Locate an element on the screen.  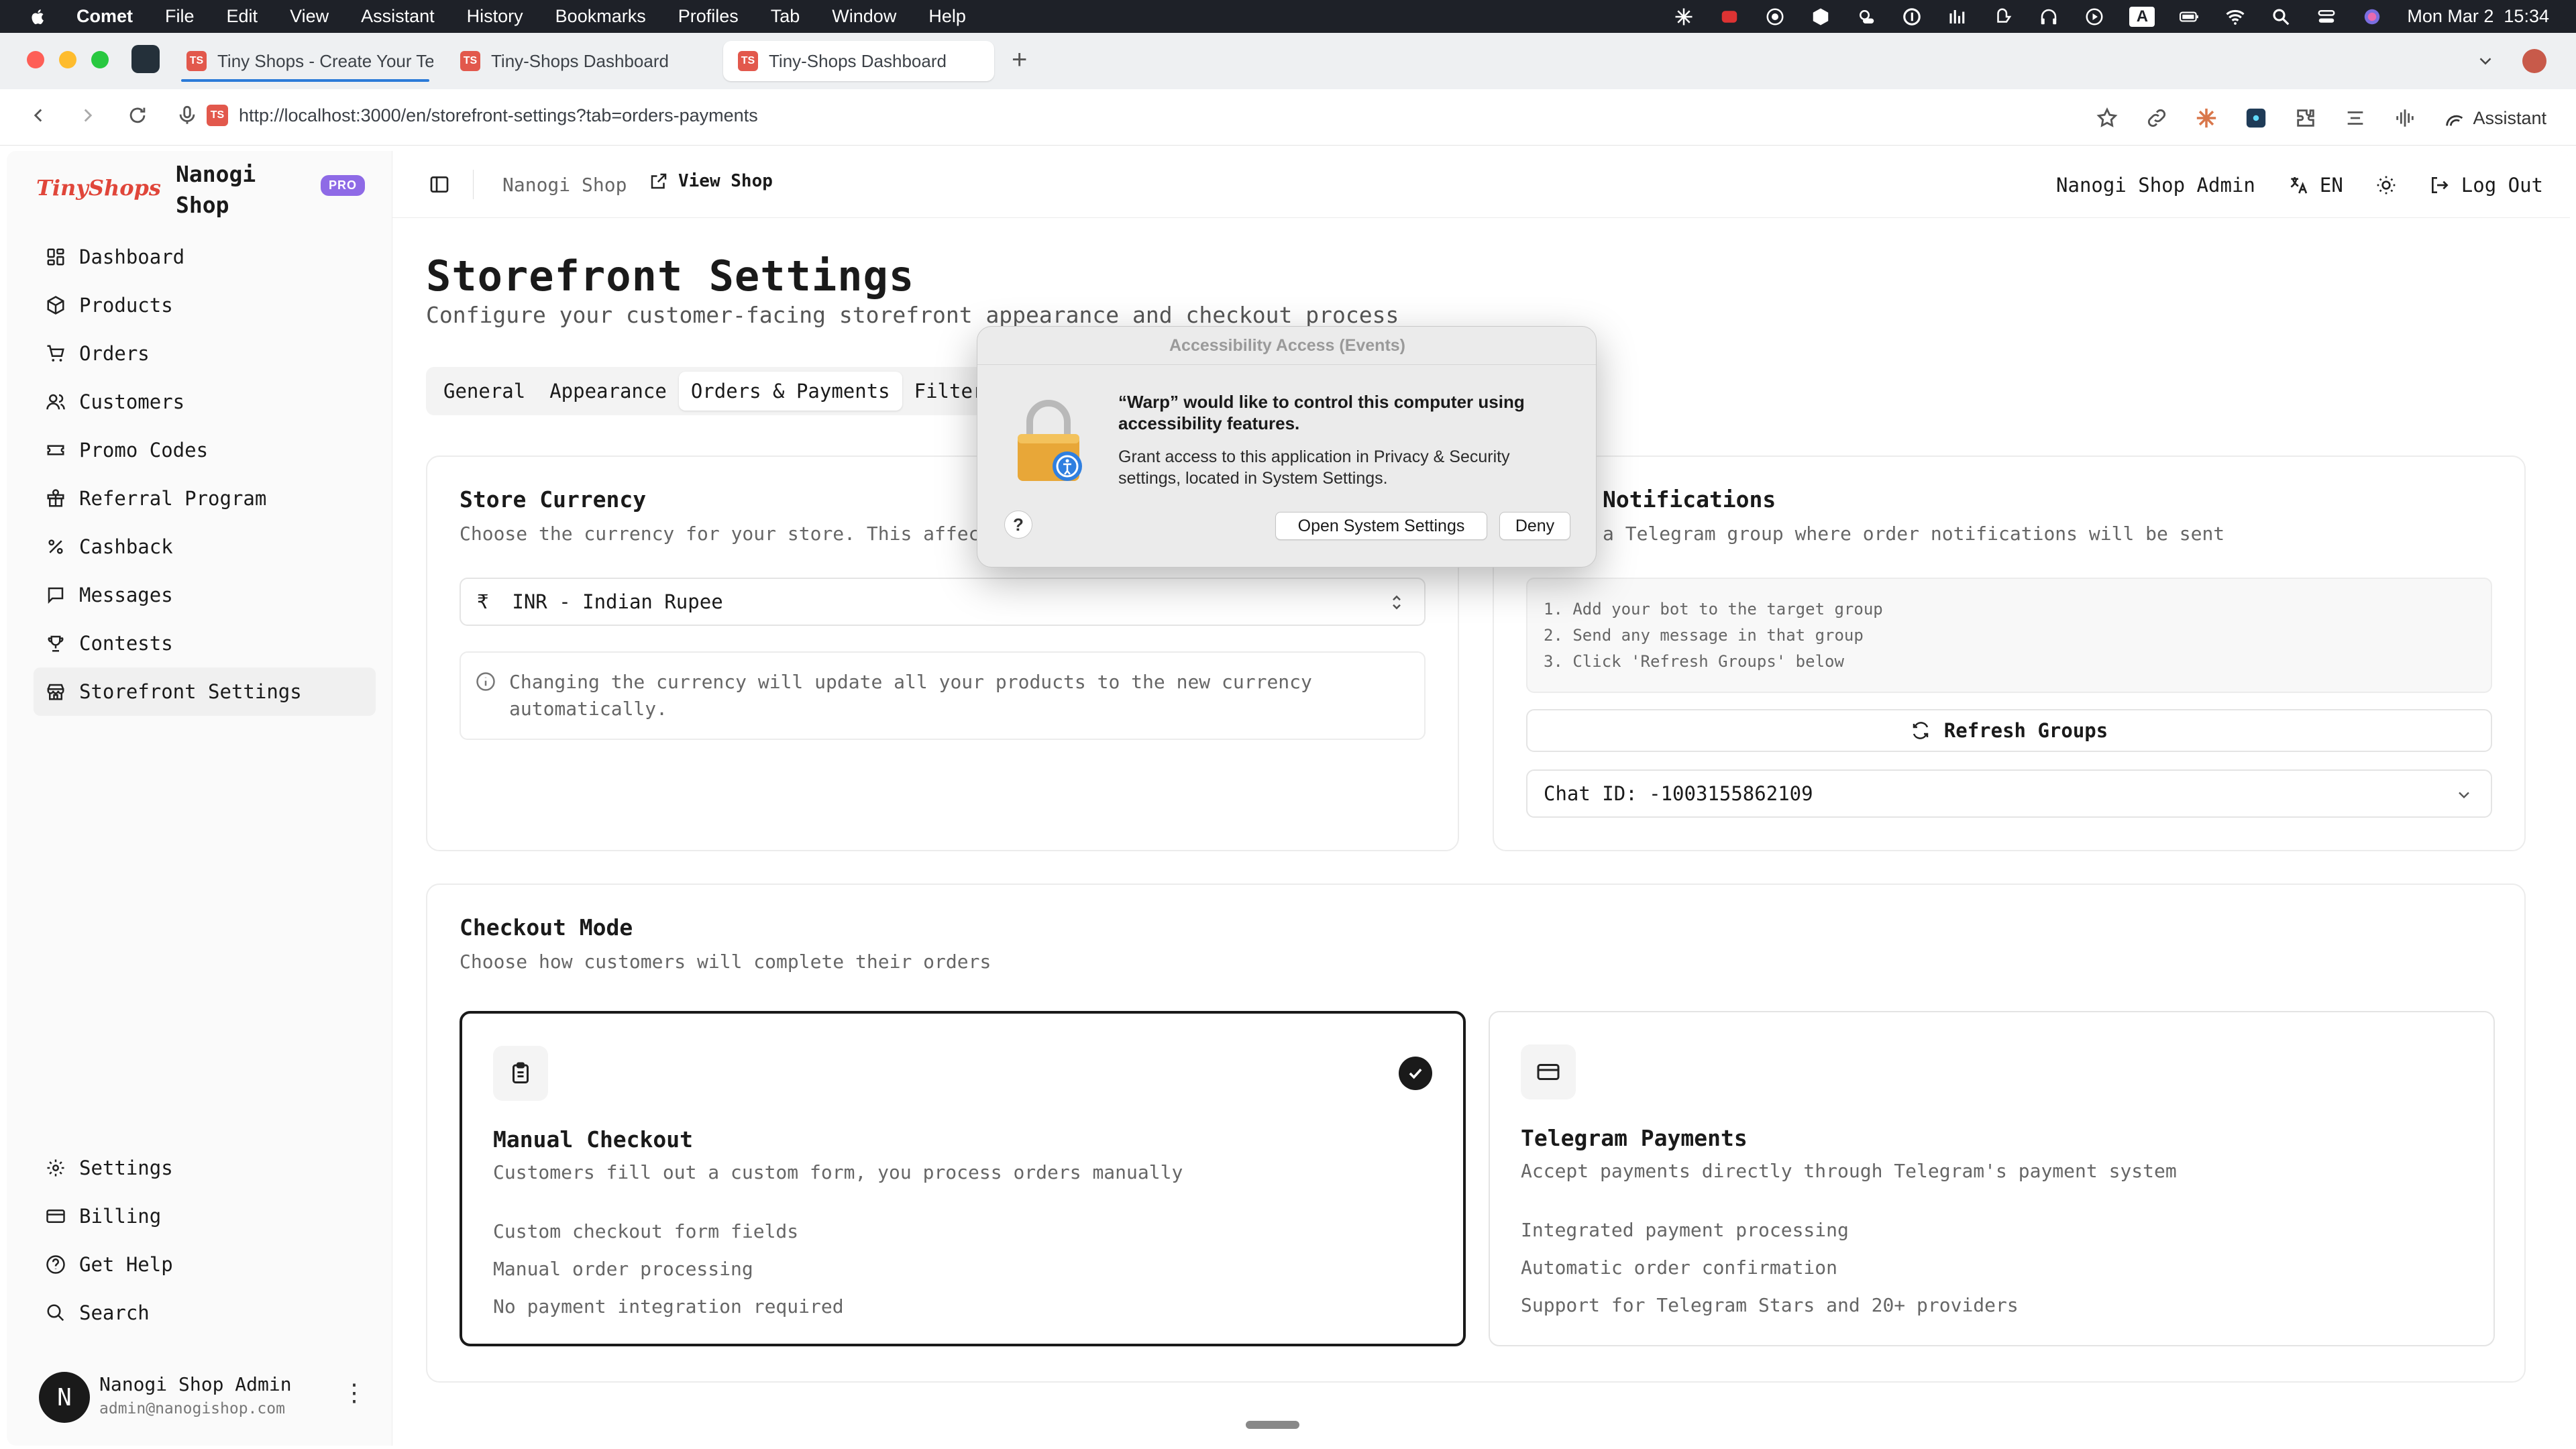
sidebar-item-orders: Orders is located at coordinates (205, 353).